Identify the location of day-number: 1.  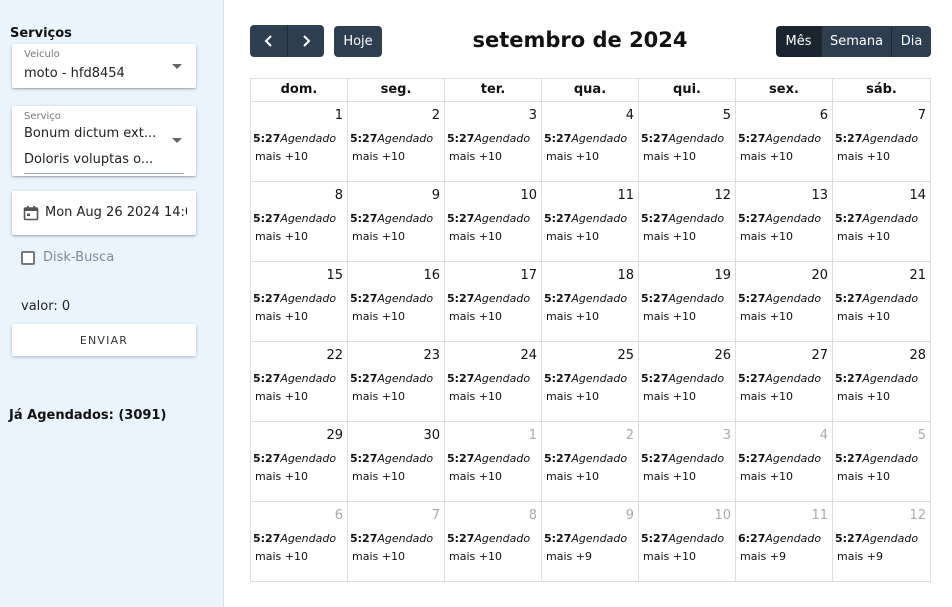
(533, 435).